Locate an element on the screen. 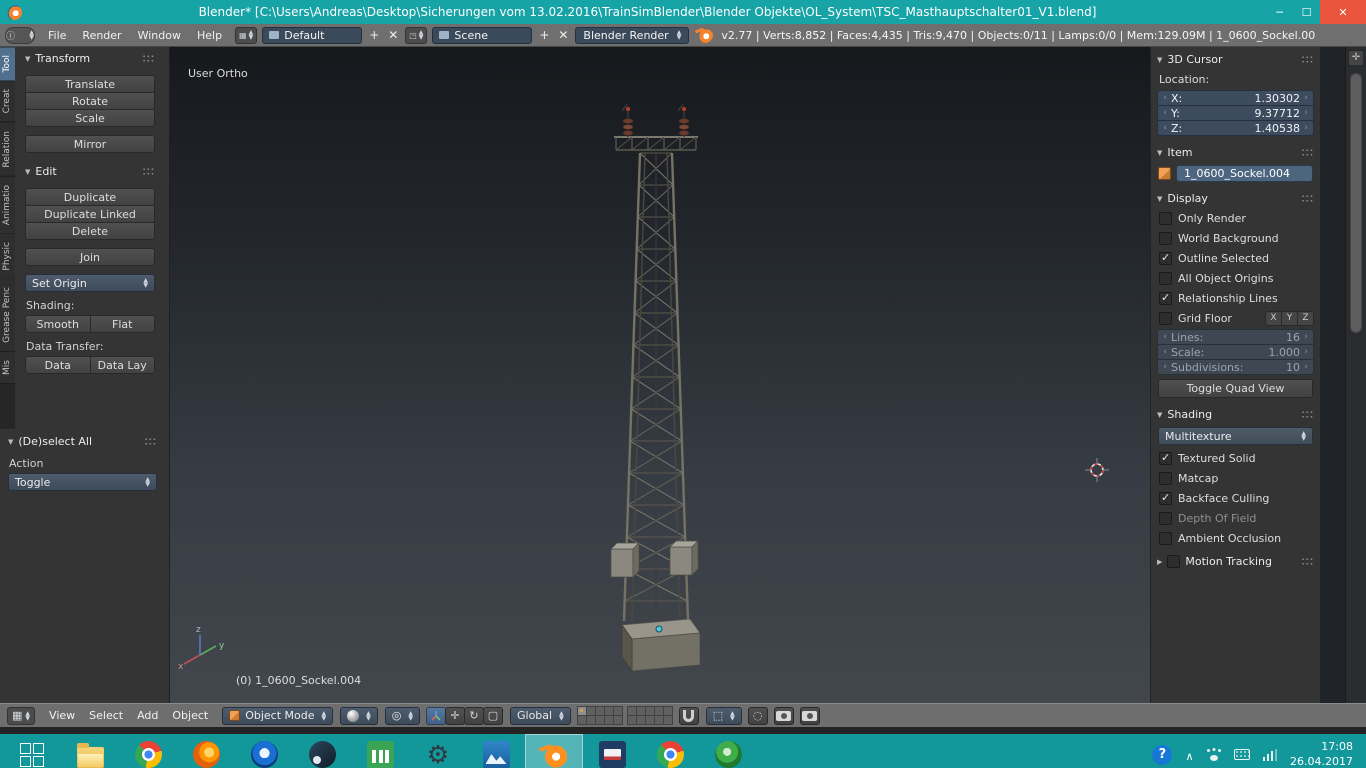 The width and height of the screenshot is (1366, 768). opengl-render-button is located at coordinates (783, 715).